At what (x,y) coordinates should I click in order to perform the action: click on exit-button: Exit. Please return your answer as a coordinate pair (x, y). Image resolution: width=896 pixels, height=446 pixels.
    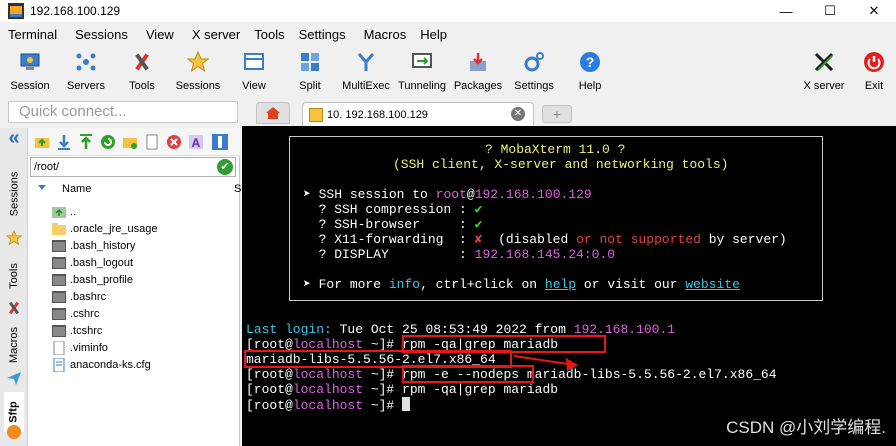
    Looking at the image, I should click on (874, 71).